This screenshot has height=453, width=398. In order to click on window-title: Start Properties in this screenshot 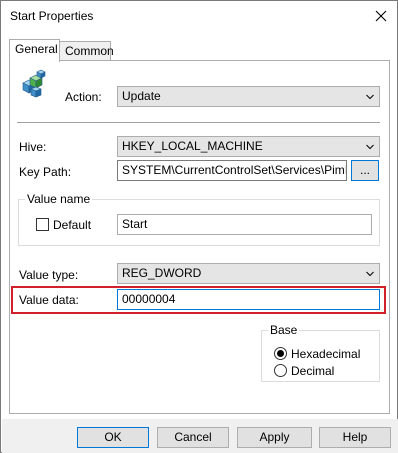, I will do `click(52, 16)`.